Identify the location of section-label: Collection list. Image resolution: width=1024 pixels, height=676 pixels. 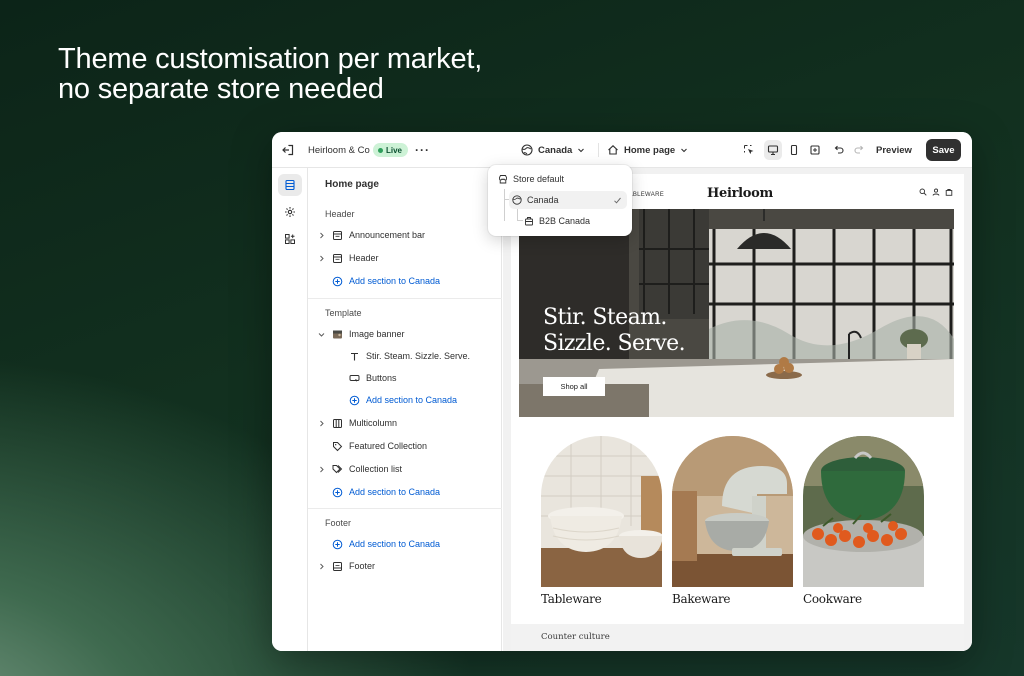
(376, 469).